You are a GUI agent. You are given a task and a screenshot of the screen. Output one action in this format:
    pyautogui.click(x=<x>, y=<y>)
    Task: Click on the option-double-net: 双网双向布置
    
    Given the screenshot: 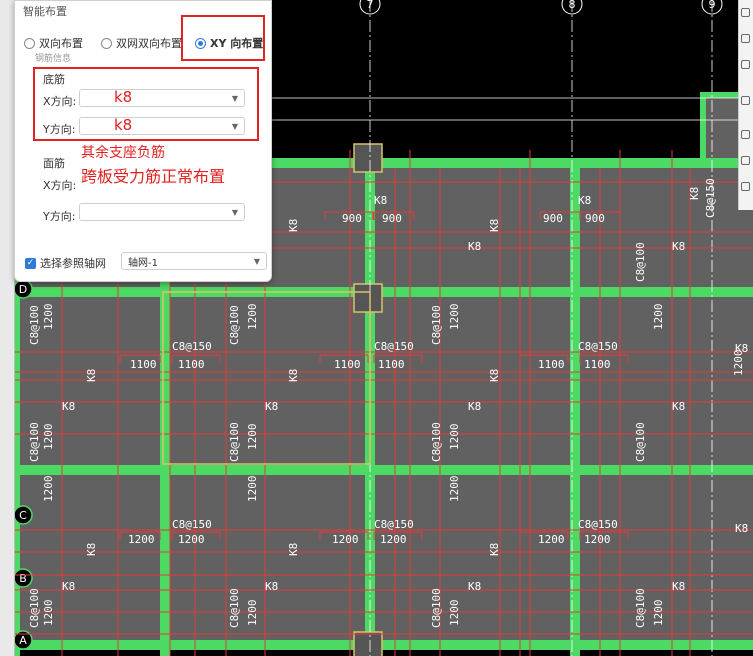 What is the action you would take?
    pyautogui.click(x=141, y=43)
    